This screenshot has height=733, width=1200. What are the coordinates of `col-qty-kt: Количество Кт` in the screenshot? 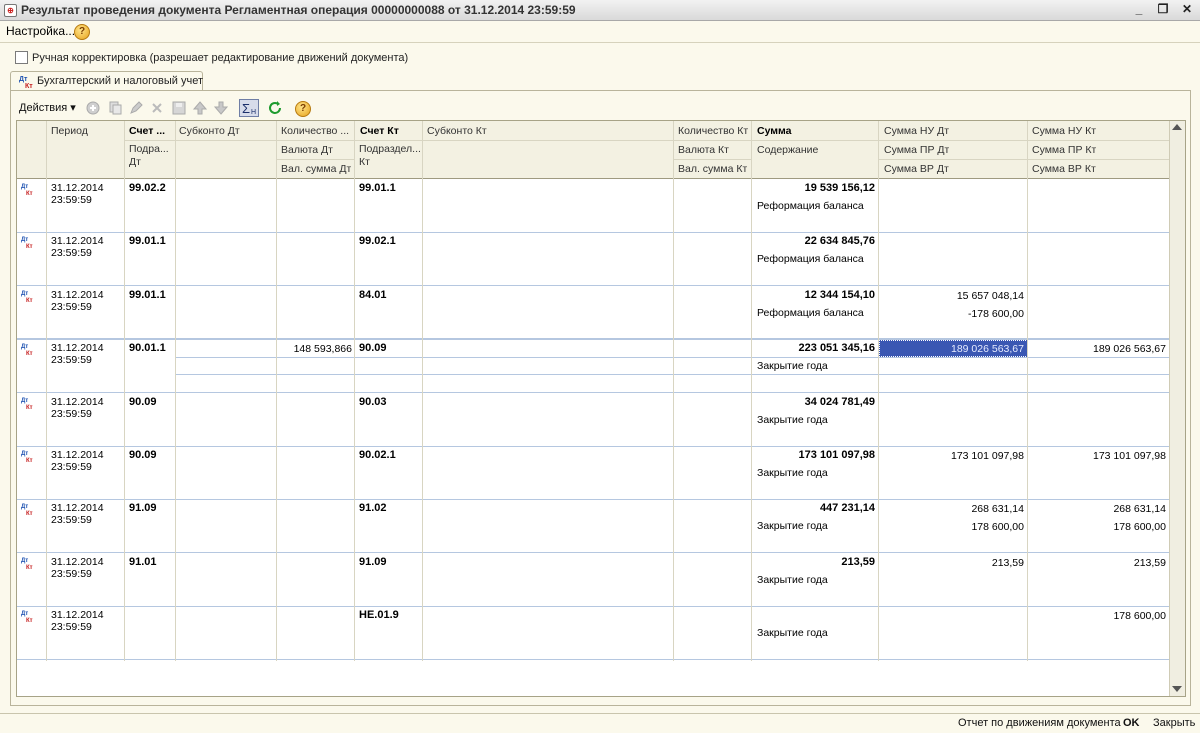 It's located at (713, 131).